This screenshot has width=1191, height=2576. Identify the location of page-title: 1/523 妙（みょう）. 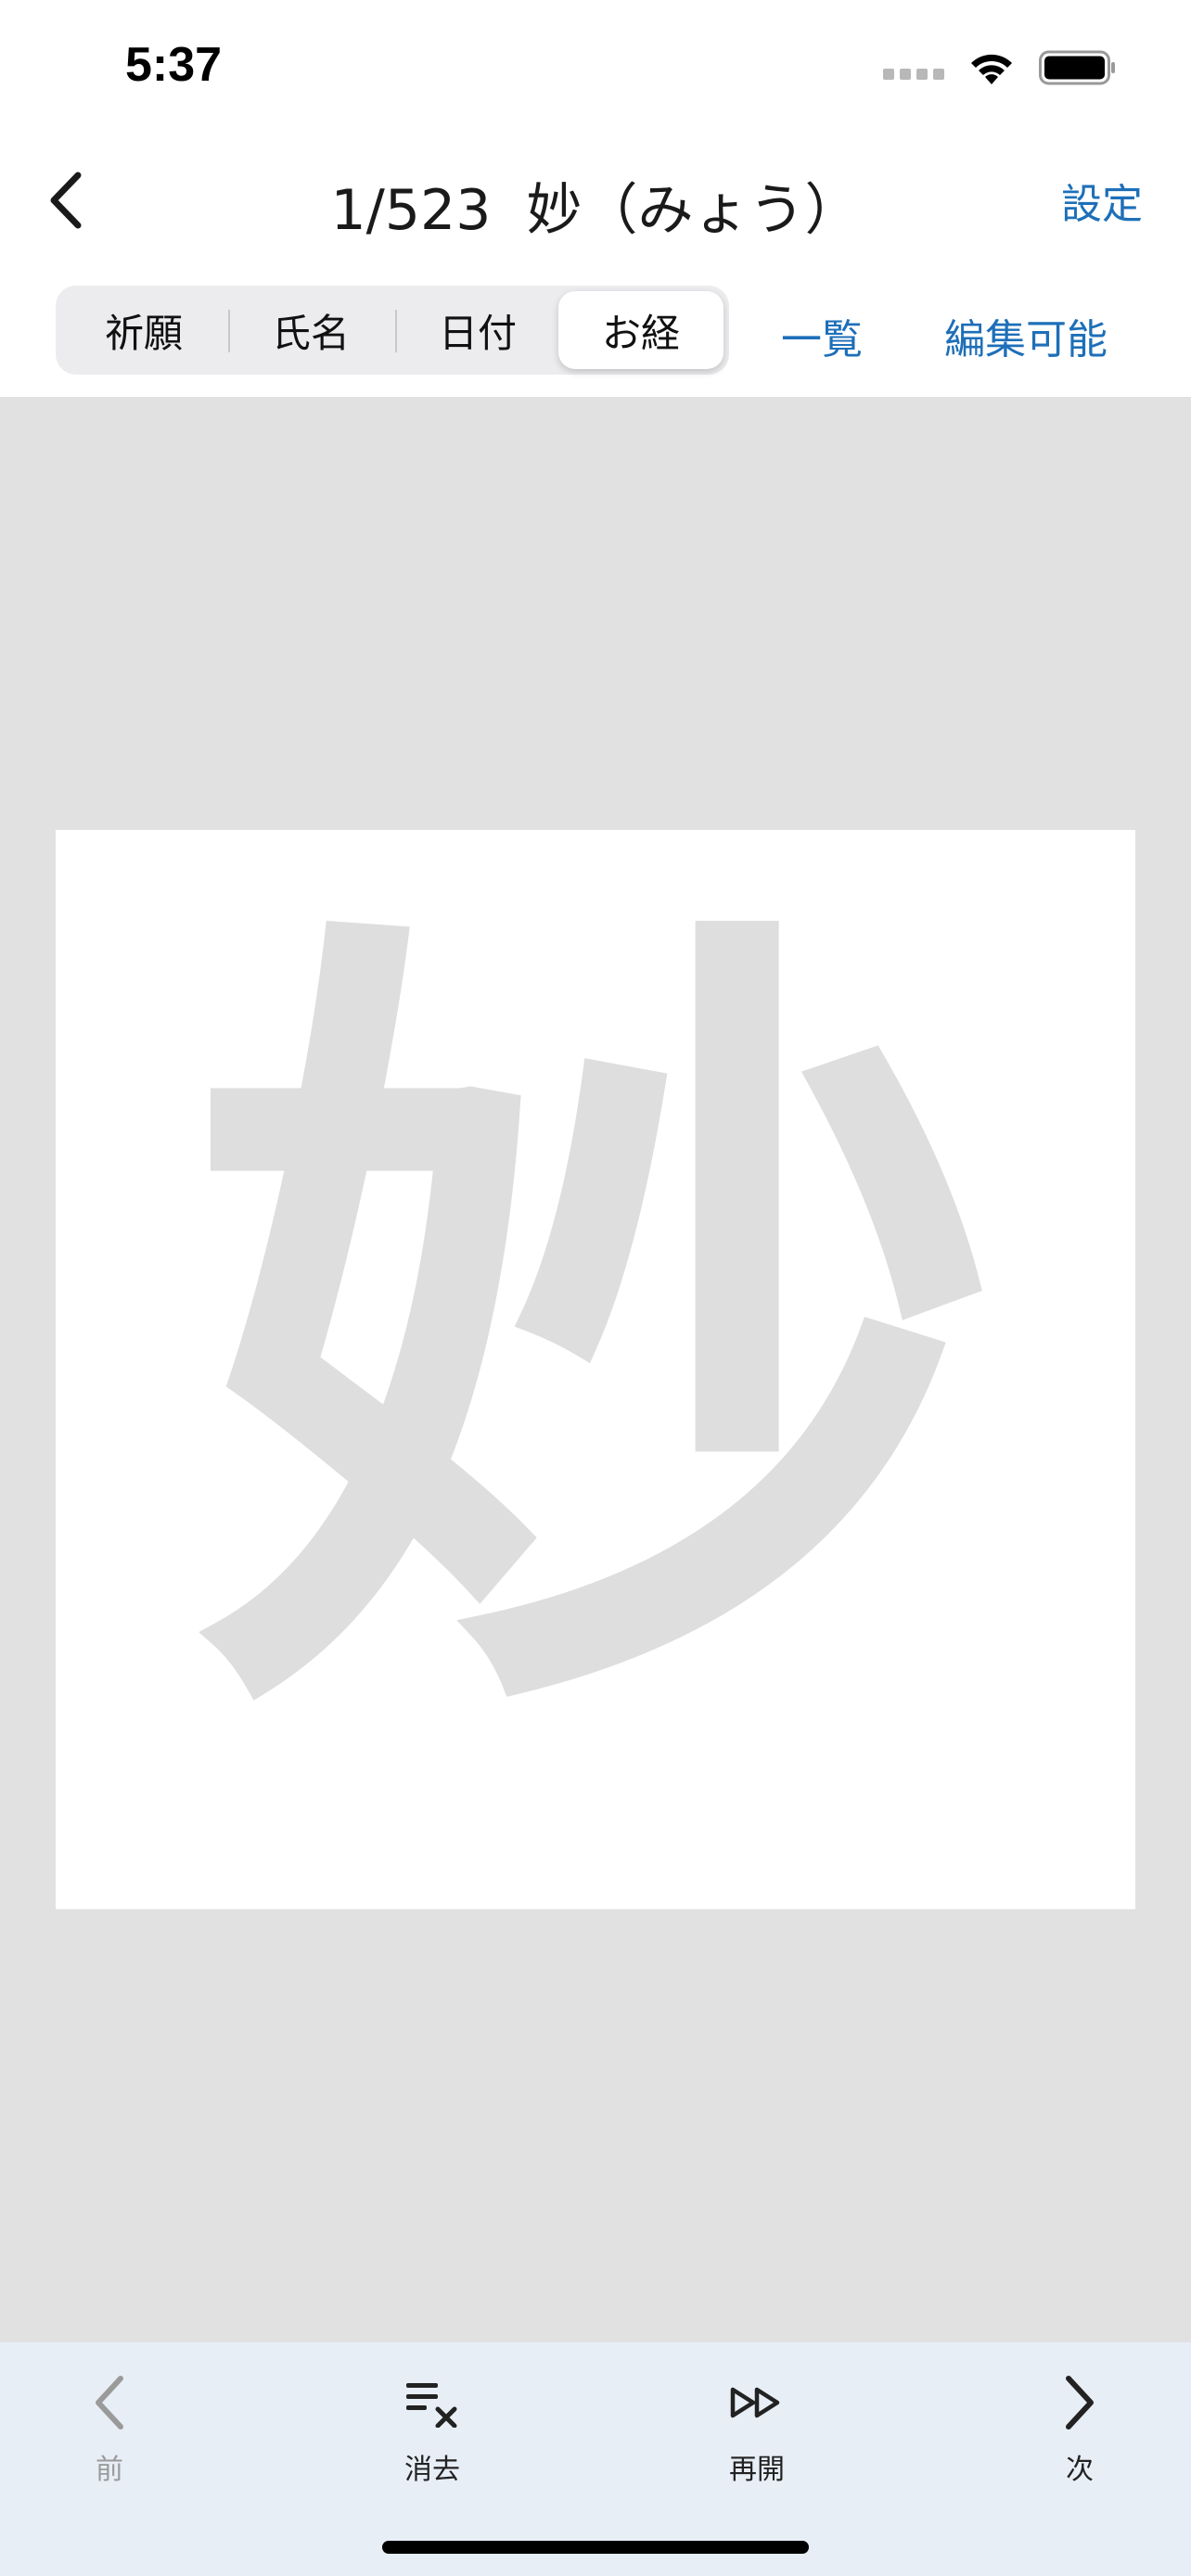
(595, 211).